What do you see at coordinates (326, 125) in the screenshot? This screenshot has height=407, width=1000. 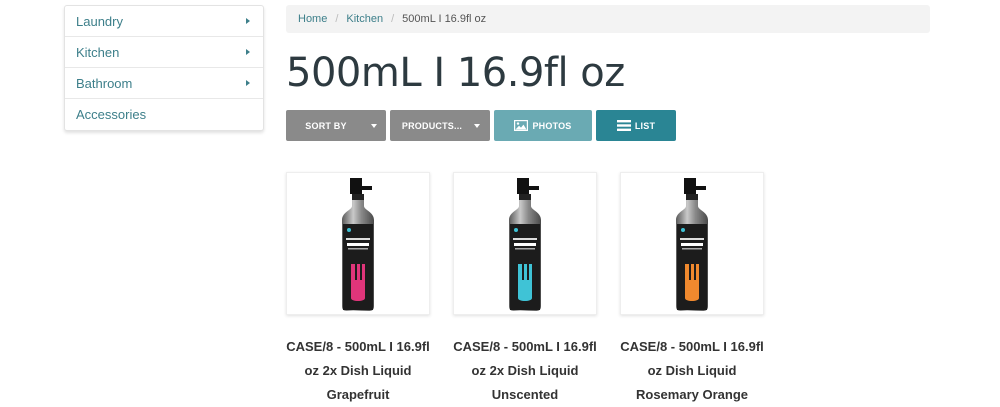 I see `sort-by-label: SORT BY` at bounding box center [326, 125].